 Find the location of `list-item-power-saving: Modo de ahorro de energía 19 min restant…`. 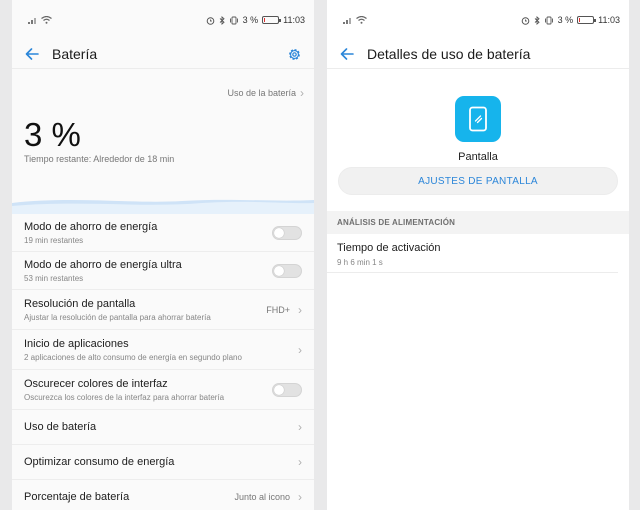

list-item-power-saving: Modo de ahorro de energía 19 min restant… is located at coordinates (163, 233).